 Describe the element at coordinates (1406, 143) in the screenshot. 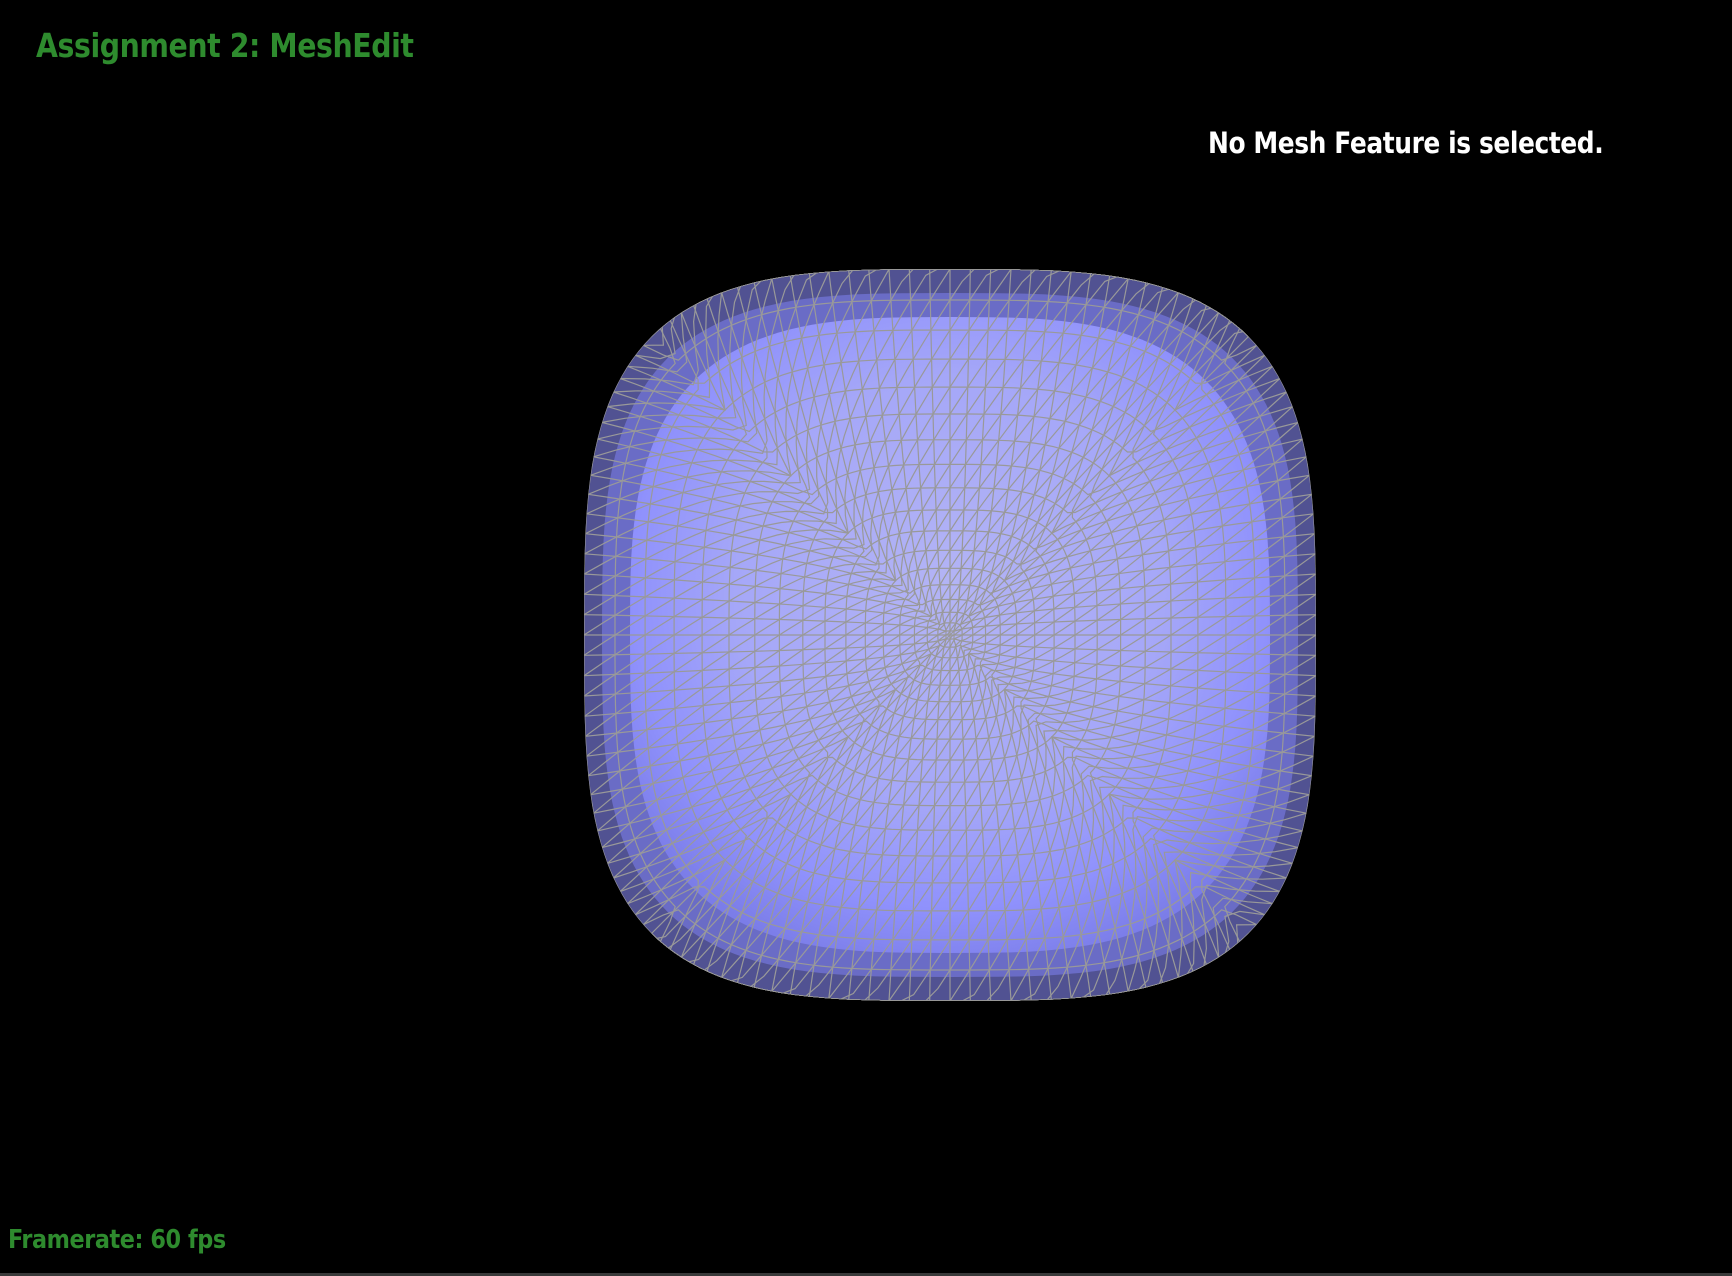

I see `selection-status-text: No Mesh Feature is selected.` at that location.